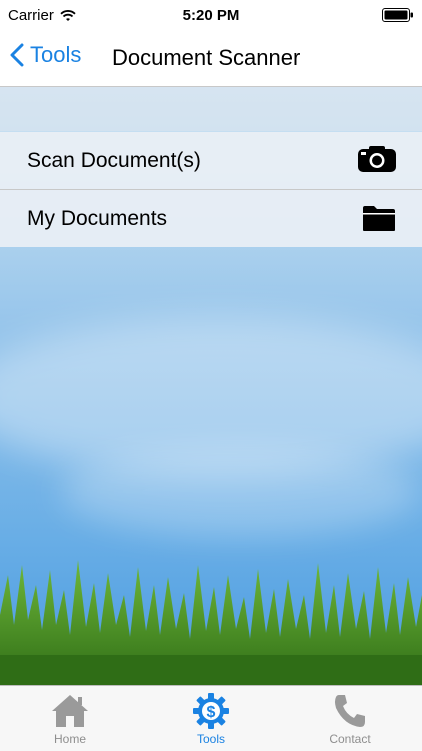 This screenshot has height=751, width=422. I want to click on phone-icon, so click(350, 711).